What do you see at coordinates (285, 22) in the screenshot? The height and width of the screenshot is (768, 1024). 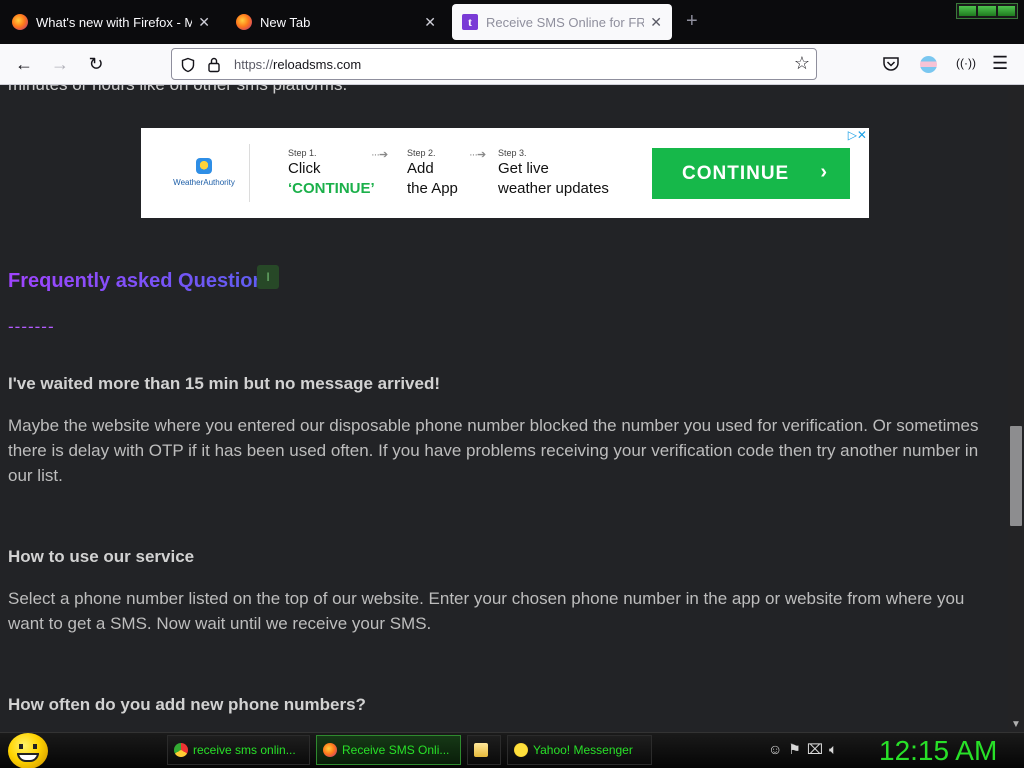 I see `tab-title: New Tab` at bounding box center [285, 22].